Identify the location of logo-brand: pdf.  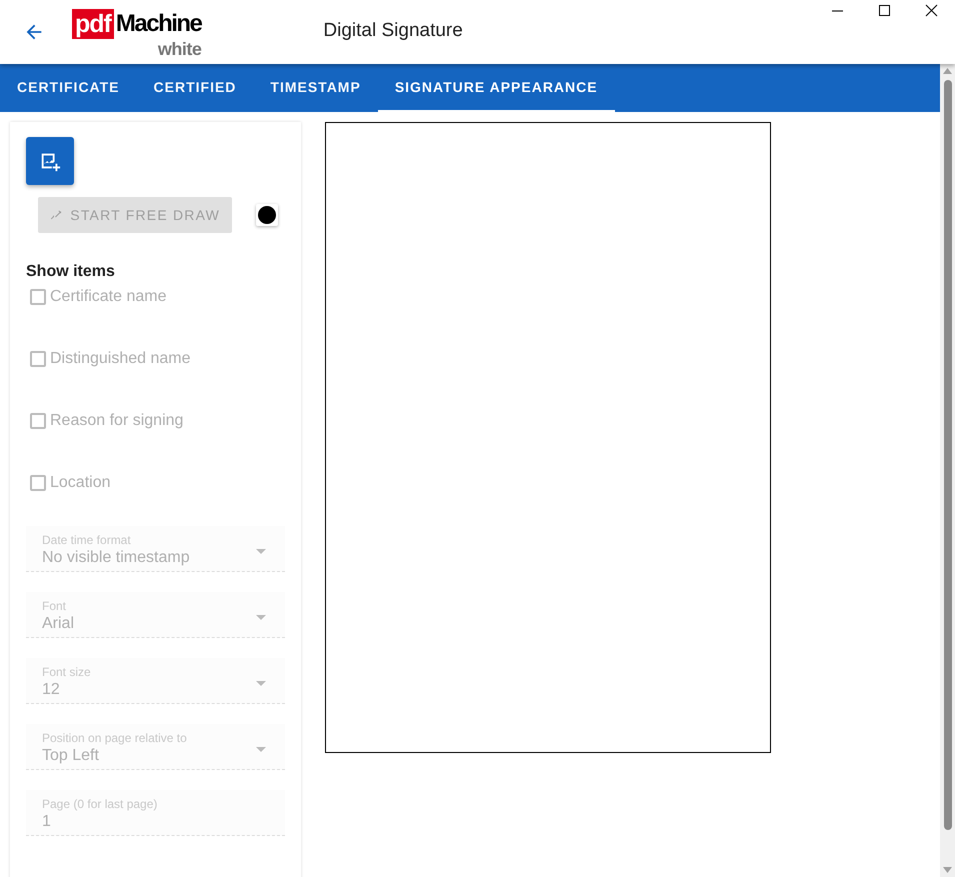
(93, 24).